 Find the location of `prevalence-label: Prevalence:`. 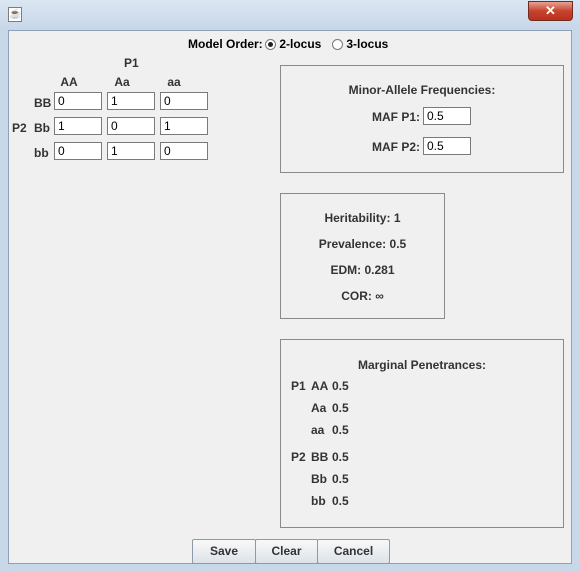

prevalence-label: Prevalence: is located at coordinates (352, 244).